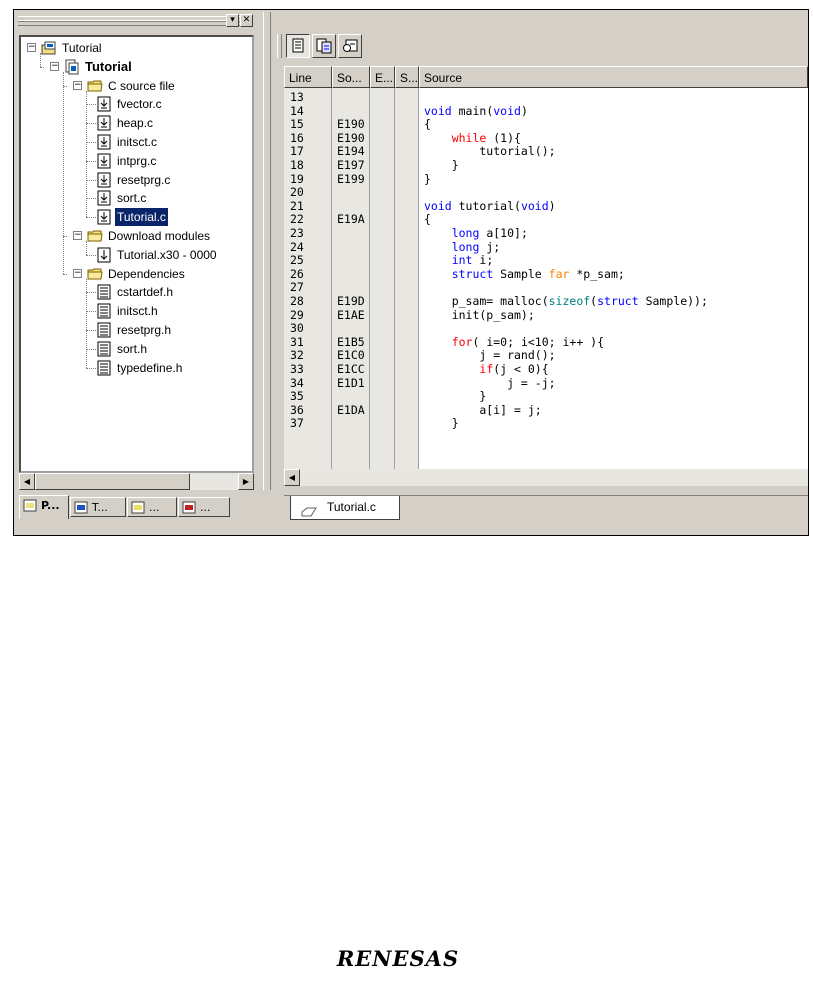  What do you see at coordinates (476, 111) in the screenshot?
I see `source-text: void main(void)` at bounding box center [476, 111].